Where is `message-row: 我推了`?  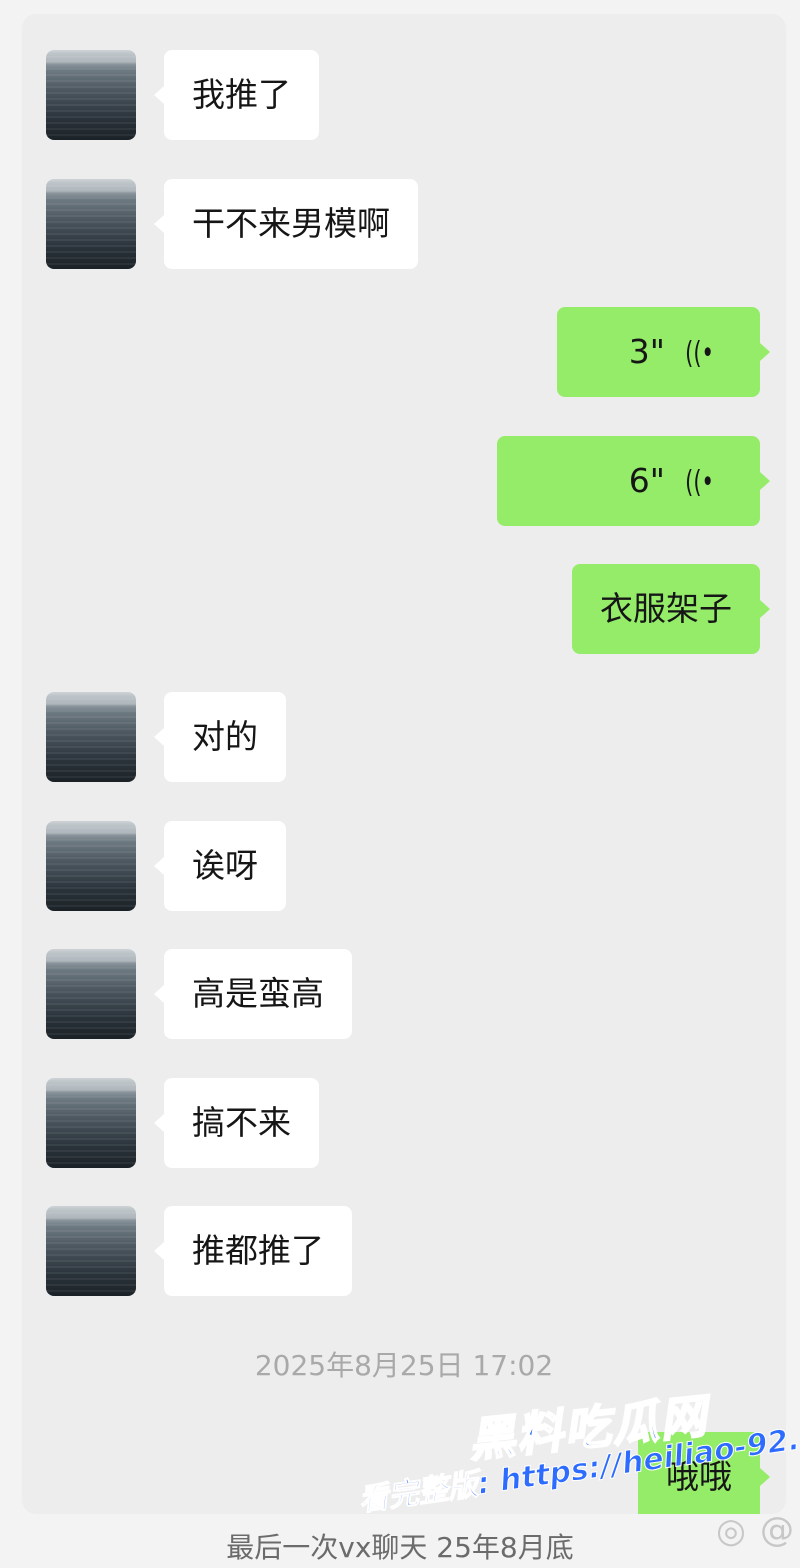
message-row: 我推了 is located at coordinates (404, 96).